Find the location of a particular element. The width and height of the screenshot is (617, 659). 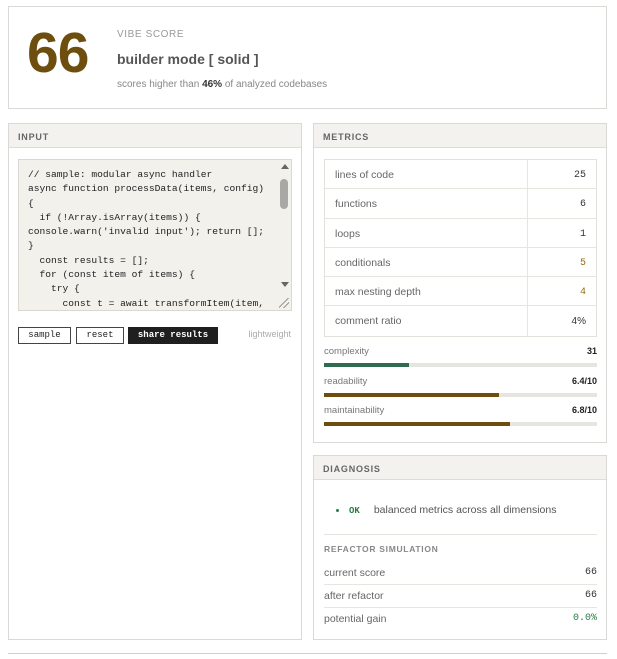

metric-name: loops is located at coordinates (426, 232).